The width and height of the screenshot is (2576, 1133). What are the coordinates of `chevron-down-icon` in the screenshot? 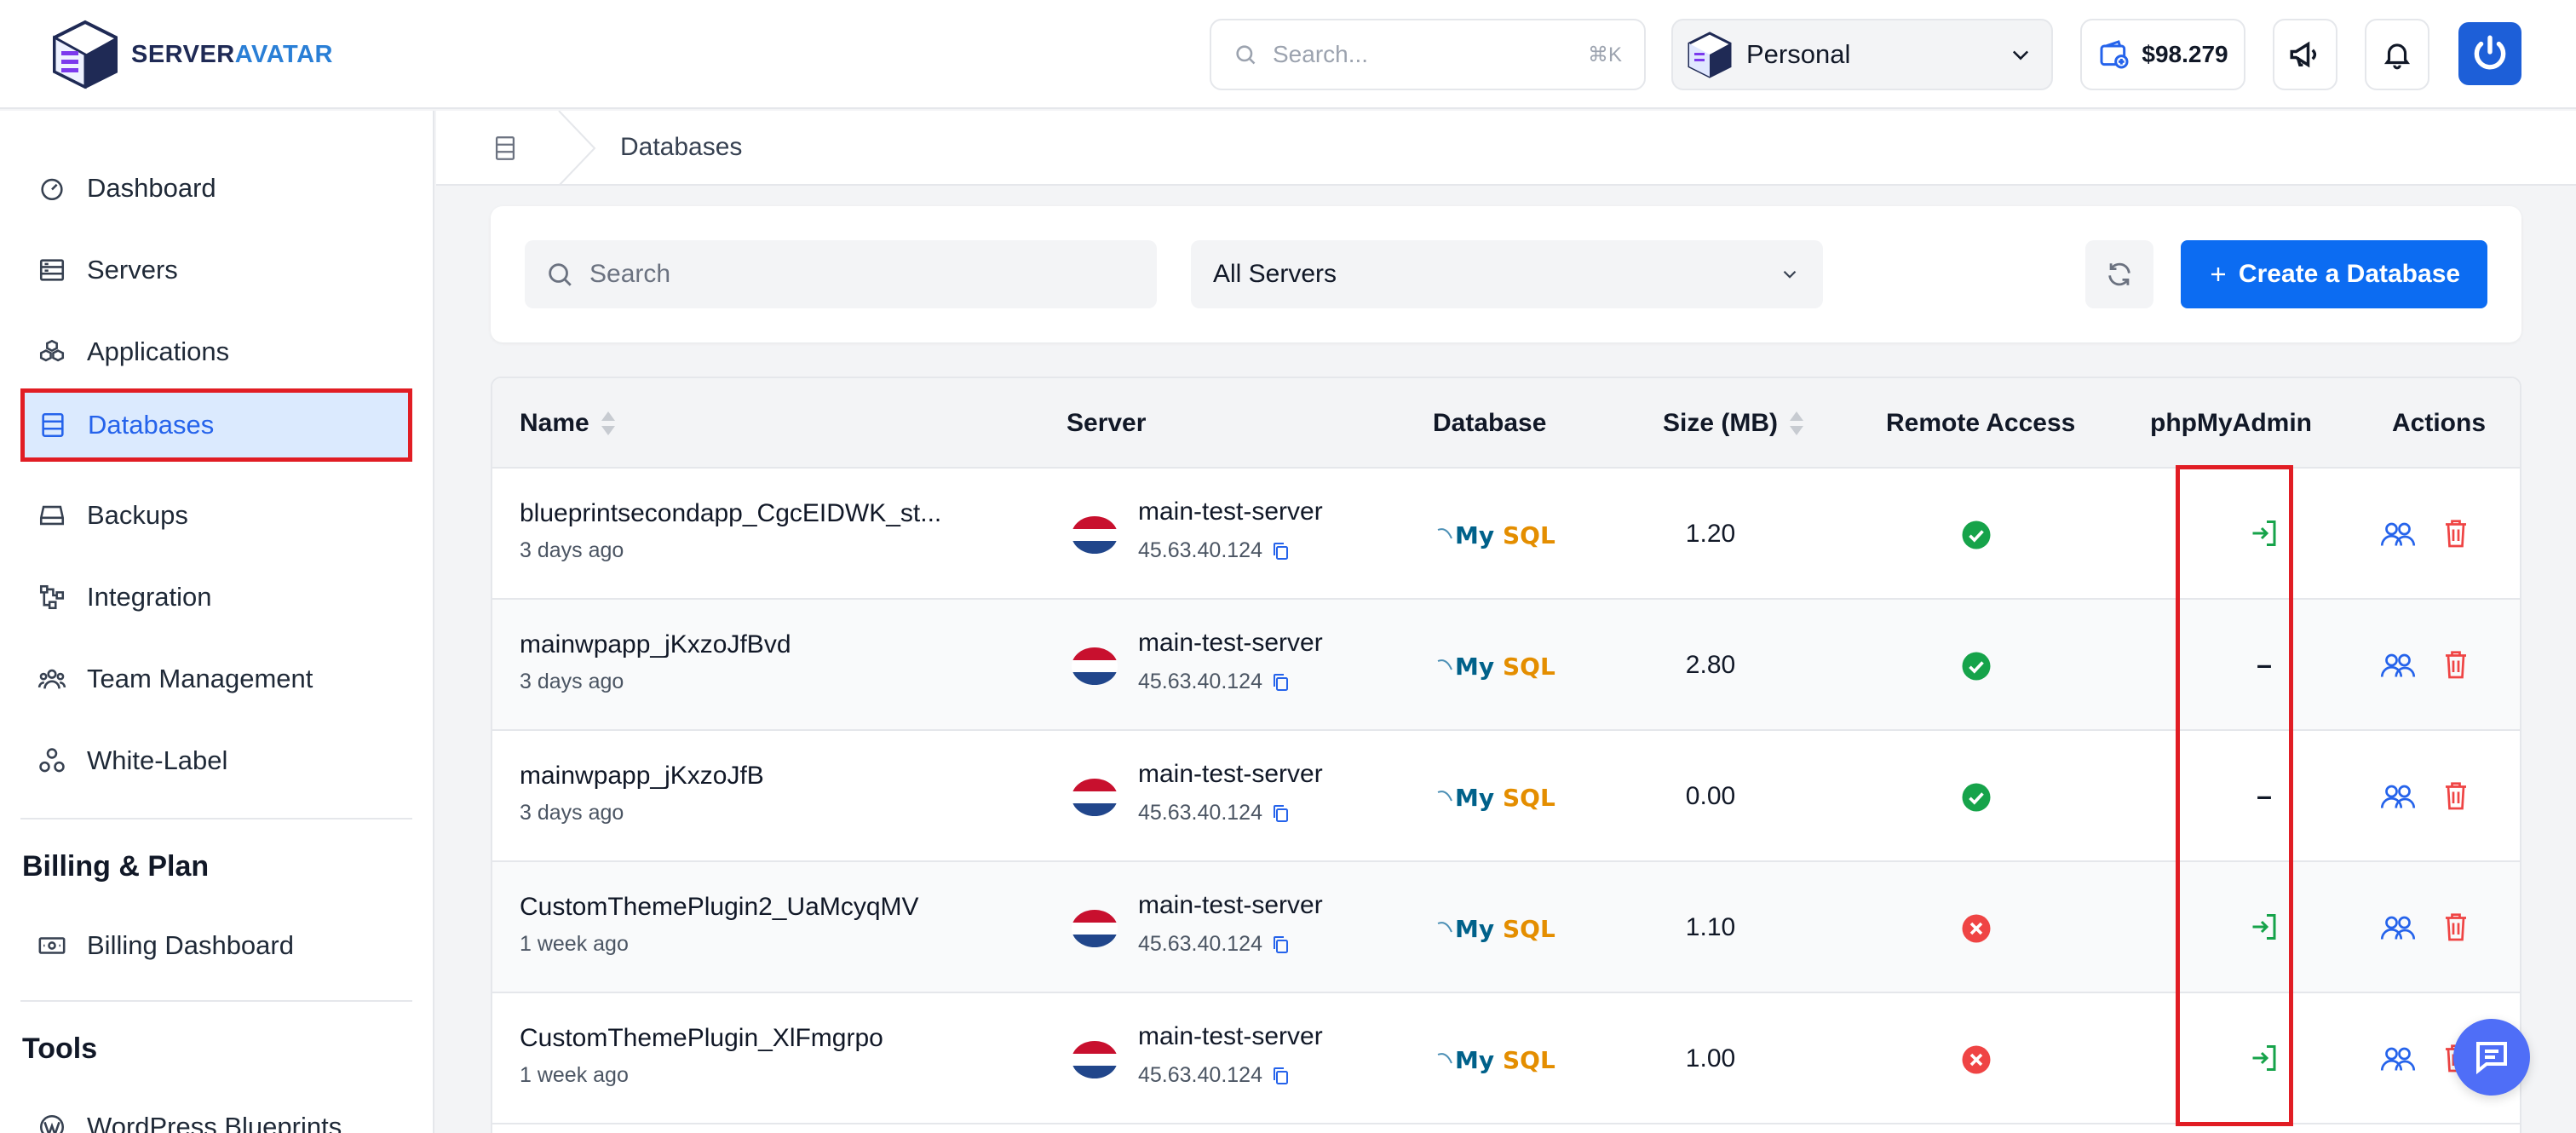 It's located at (2021, 55).